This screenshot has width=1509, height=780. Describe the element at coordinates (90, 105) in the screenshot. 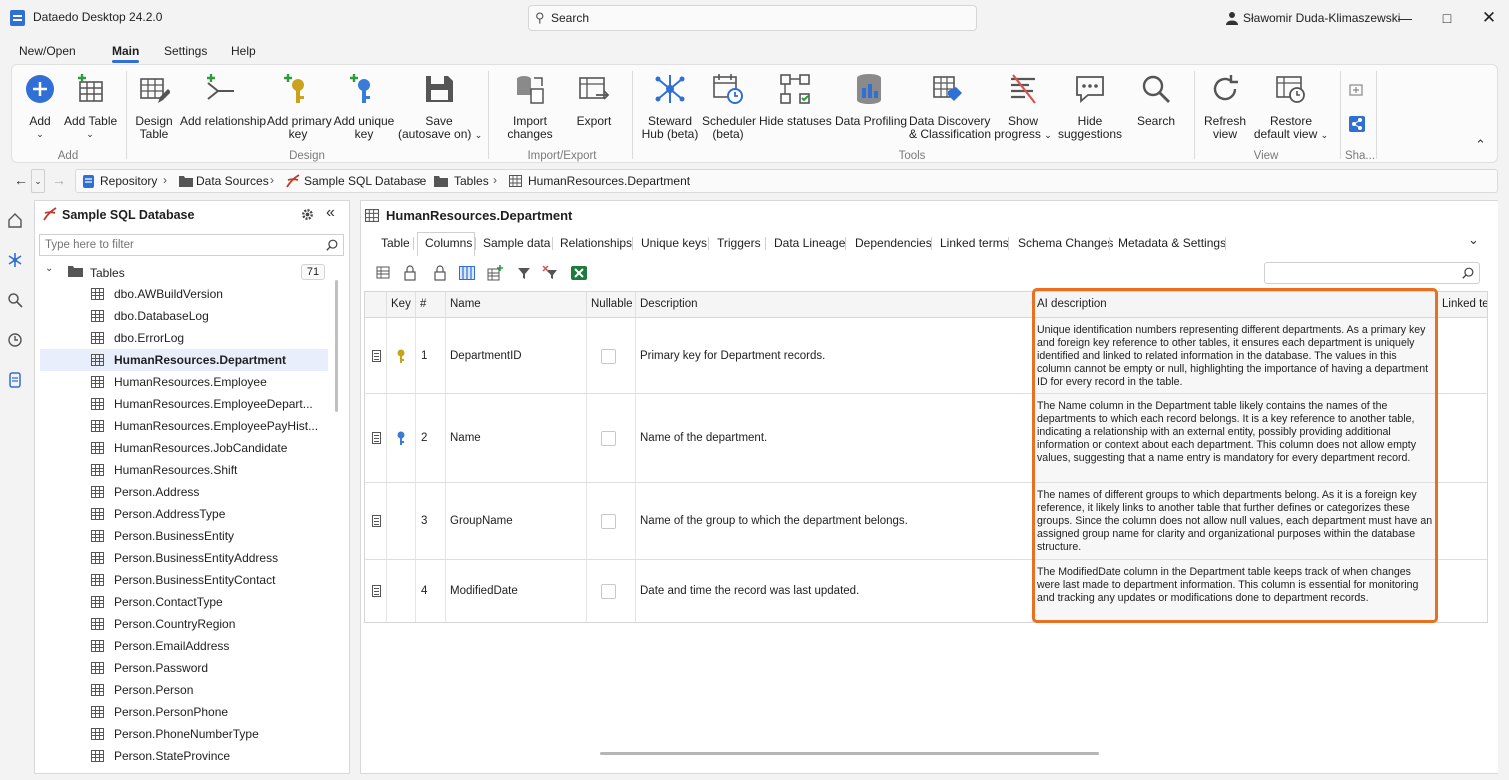

I see `add-table-button: Add Table ⌄` at that location.